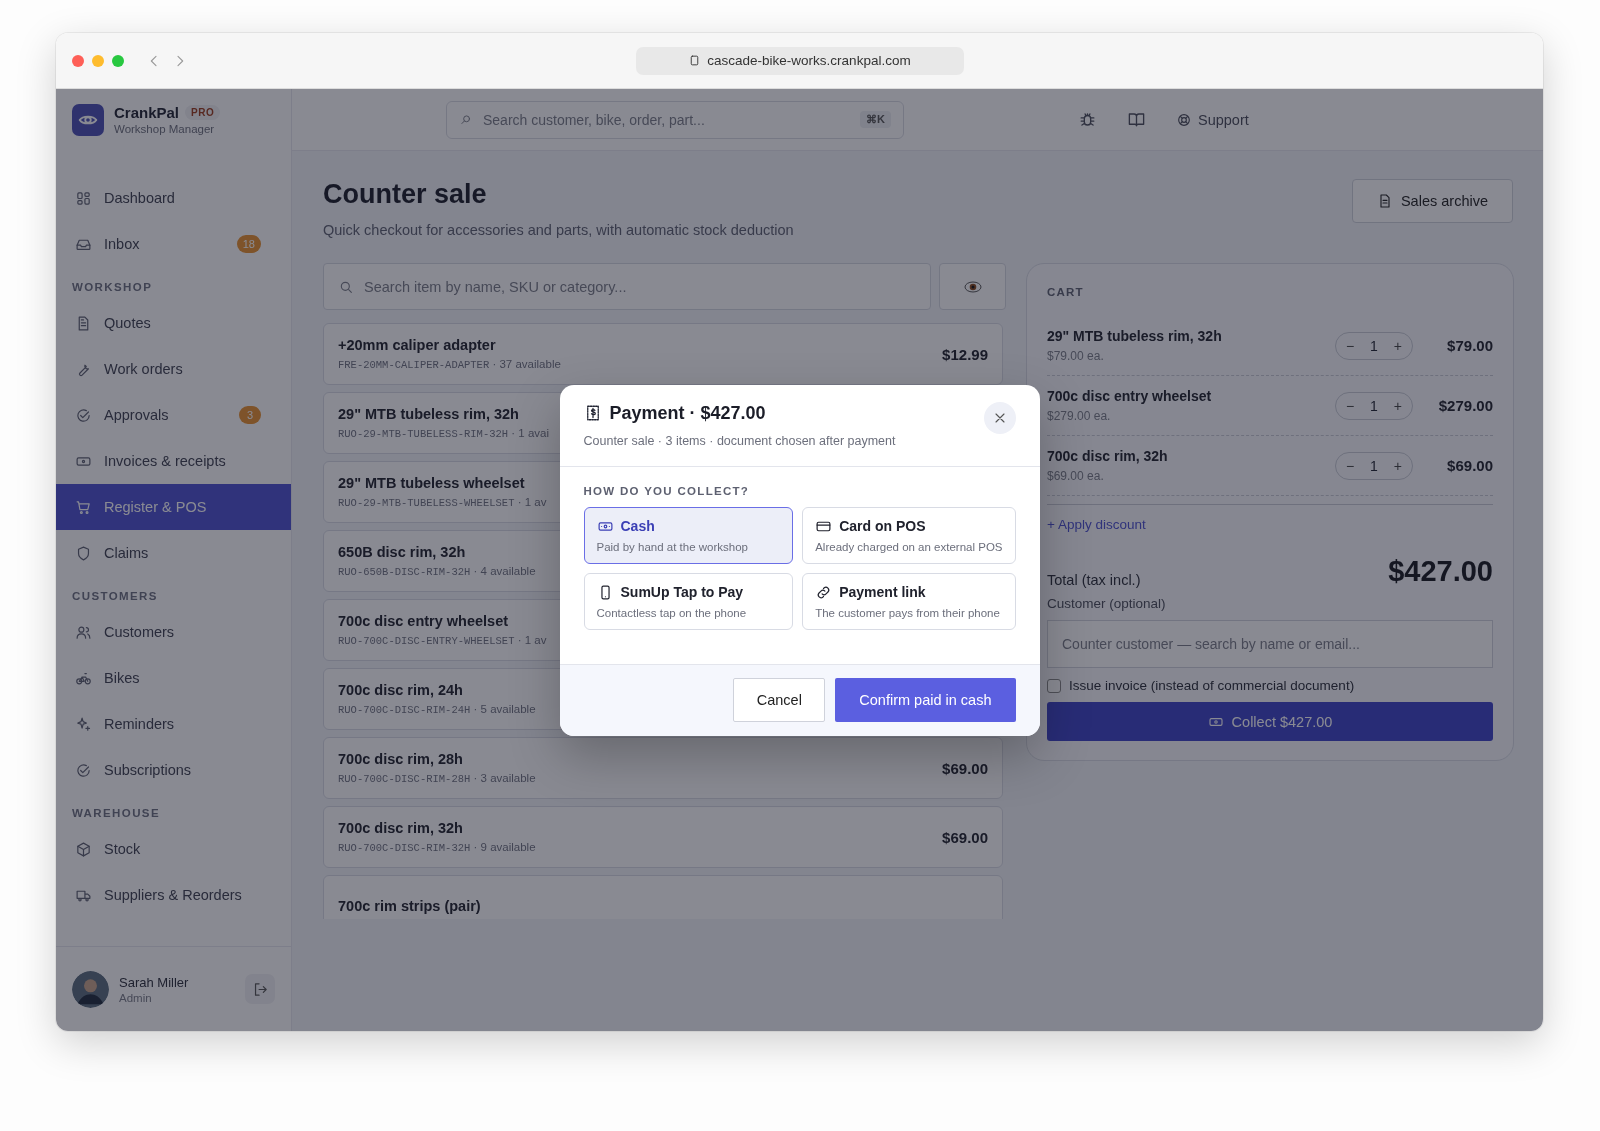 This screenshot has height=1131, width=1600. I want to click on close-window-button, so click(78, 60).